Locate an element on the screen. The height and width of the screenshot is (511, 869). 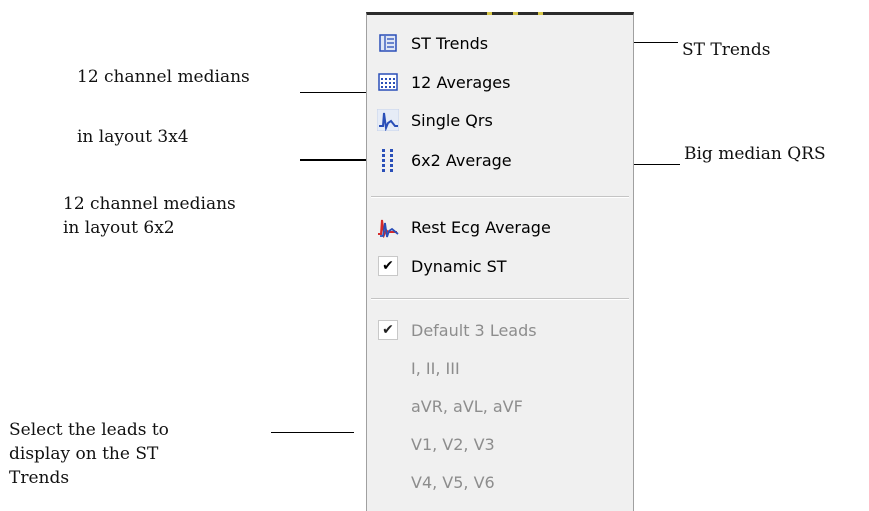
menu-item-default-3-leads: ✔ Default 3 Leads is located at coordinates (500, 330).